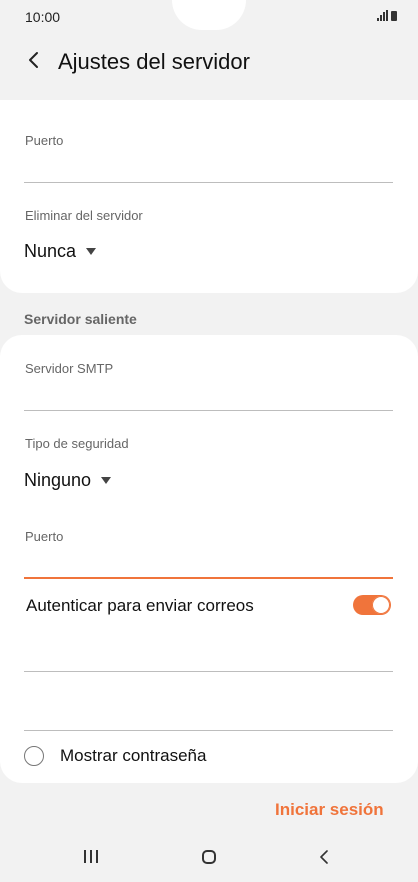 This screenshot has width=418, height=882. Describe the element at coordinates (50, 251) in the screenshot. I see `delete-from-server-value: Nunca` at that location.